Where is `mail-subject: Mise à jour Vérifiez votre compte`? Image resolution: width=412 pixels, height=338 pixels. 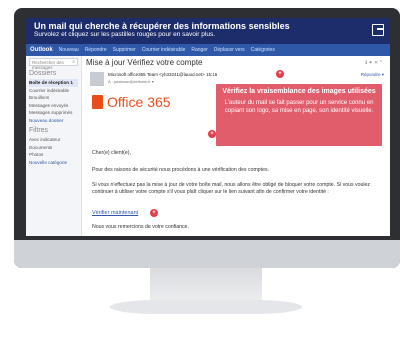 mail-subject: Mise à jour Vérifiez votre compte is located at coordinates (144, 62).